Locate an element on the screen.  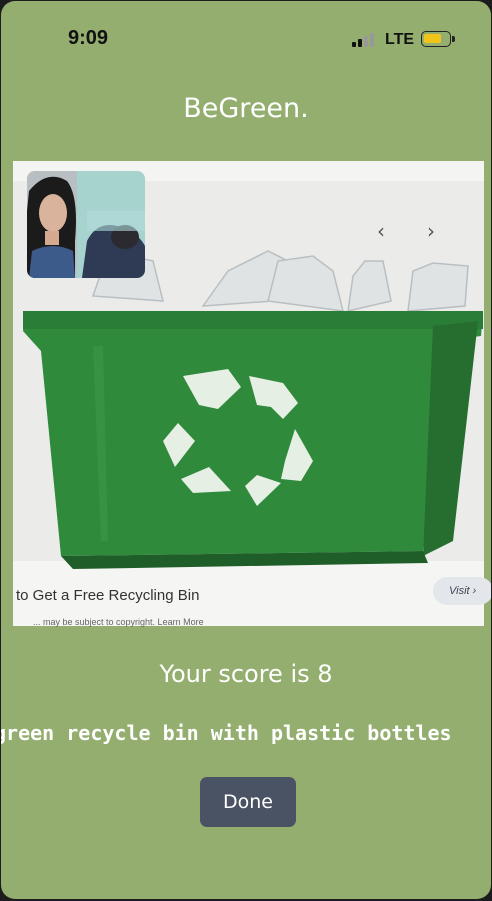
battery-level is located at coordinates (432, 38).